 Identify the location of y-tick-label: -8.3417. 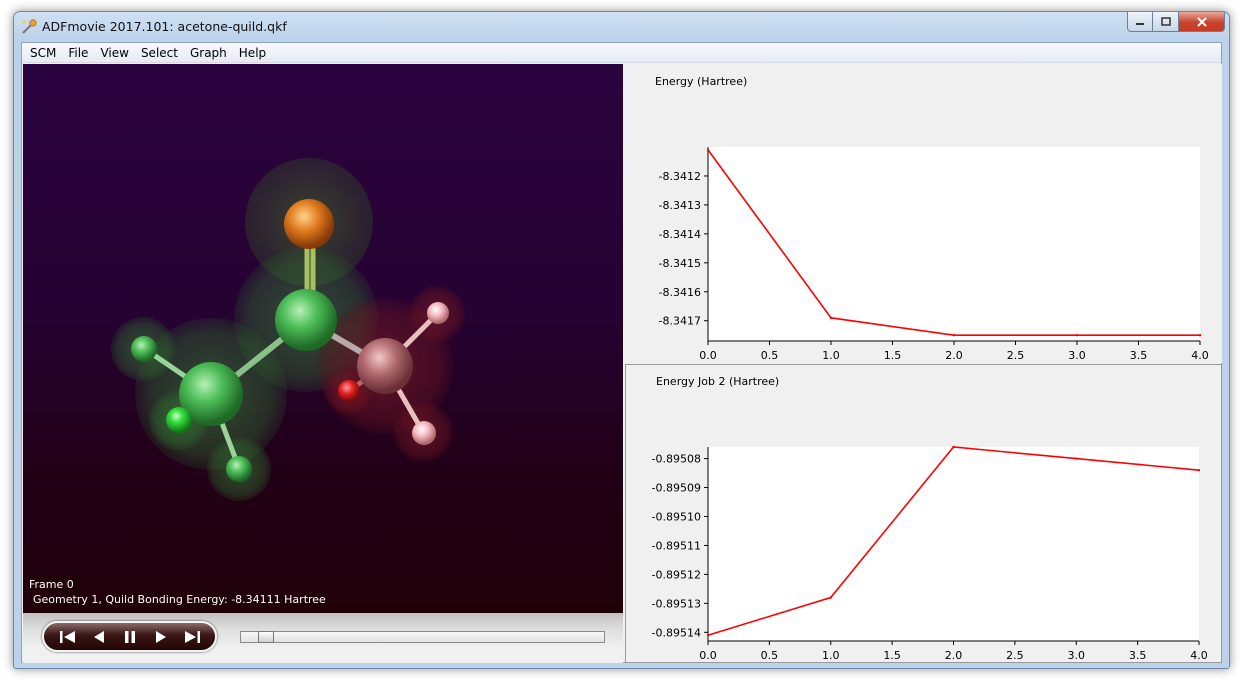
(680, 321).